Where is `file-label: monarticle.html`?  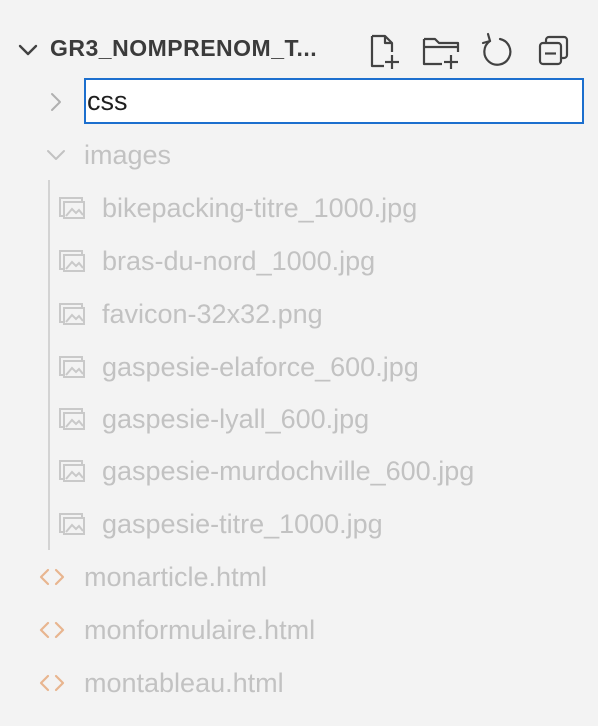 file-label: monarticle.html is located at coordinates (176, 577).